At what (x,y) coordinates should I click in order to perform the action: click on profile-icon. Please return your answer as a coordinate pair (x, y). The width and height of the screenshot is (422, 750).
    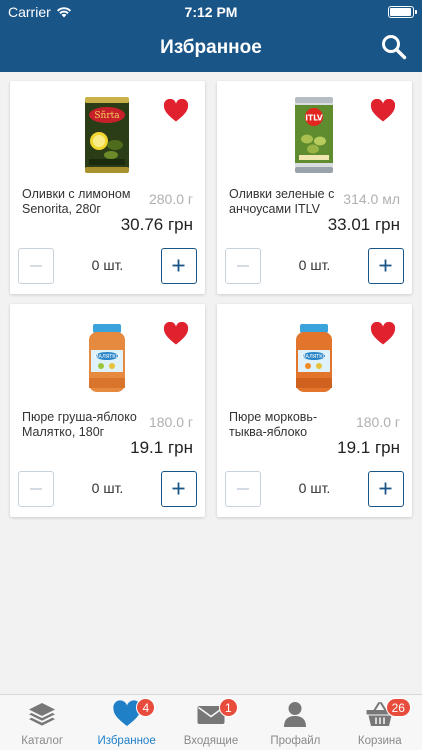
    Looking at the image, I should click on (295, 714).